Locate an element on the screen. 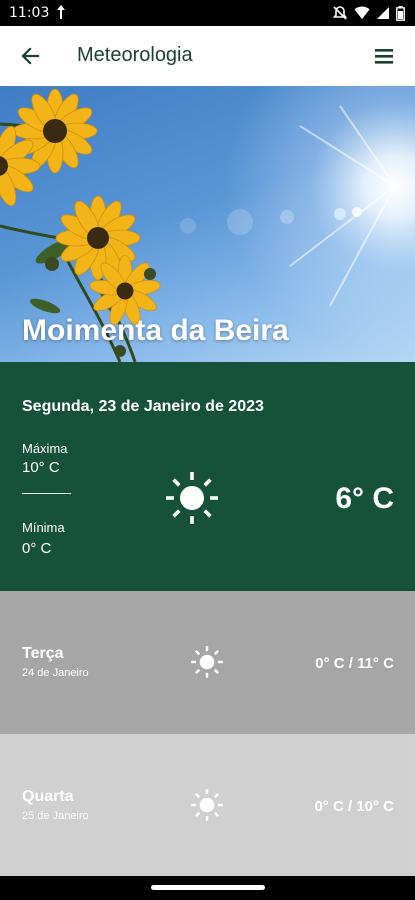 The image size is (415, 900). home-gesture-handle is located at coordinates (208, 887).